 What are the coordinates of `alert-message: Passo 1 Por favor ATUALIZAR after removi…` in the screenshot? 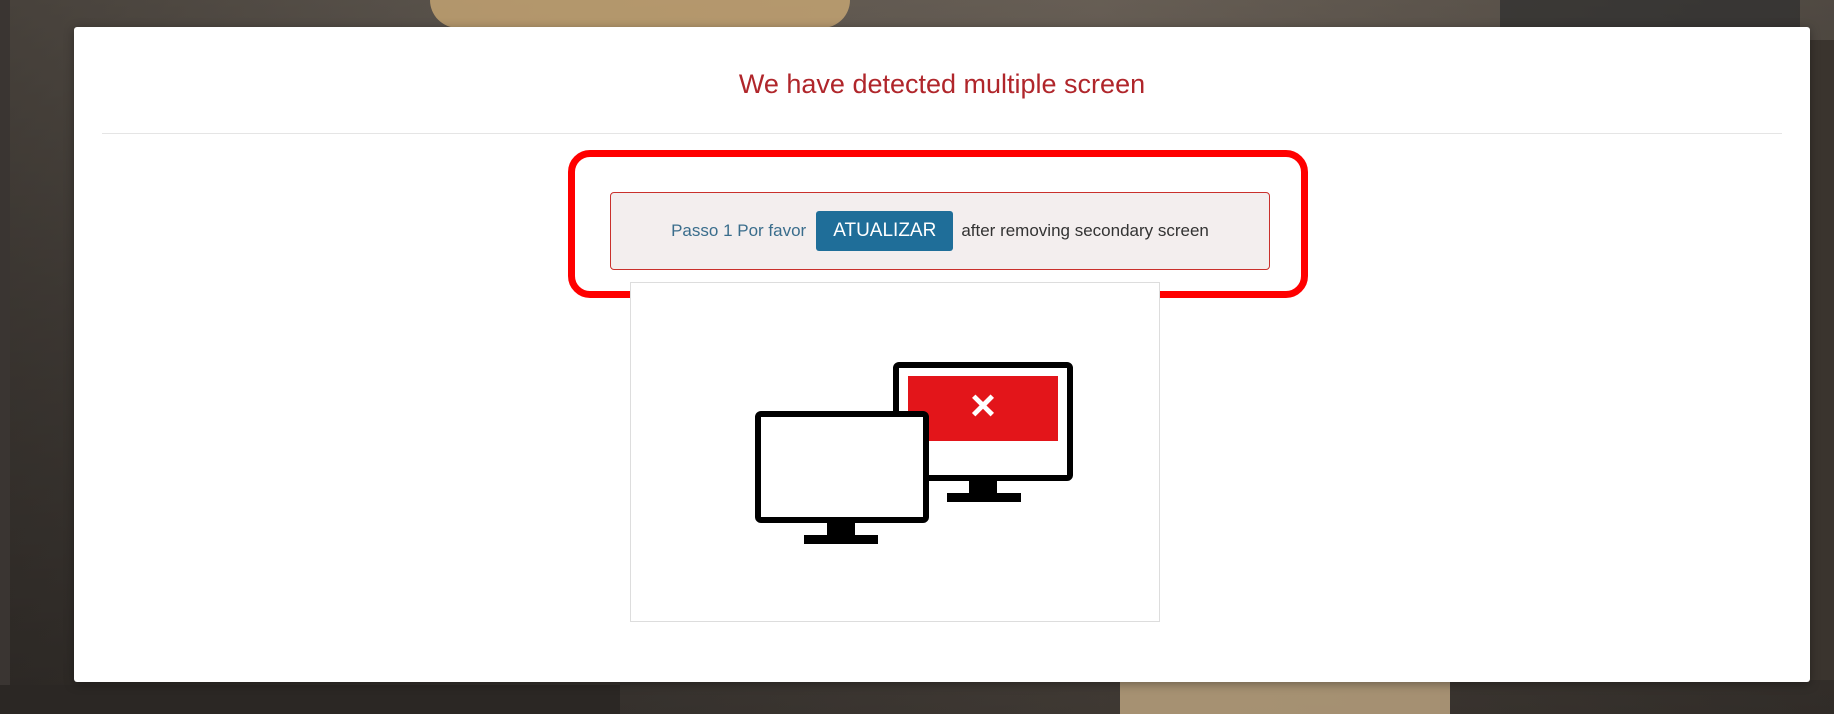 It's located at (940, 231).